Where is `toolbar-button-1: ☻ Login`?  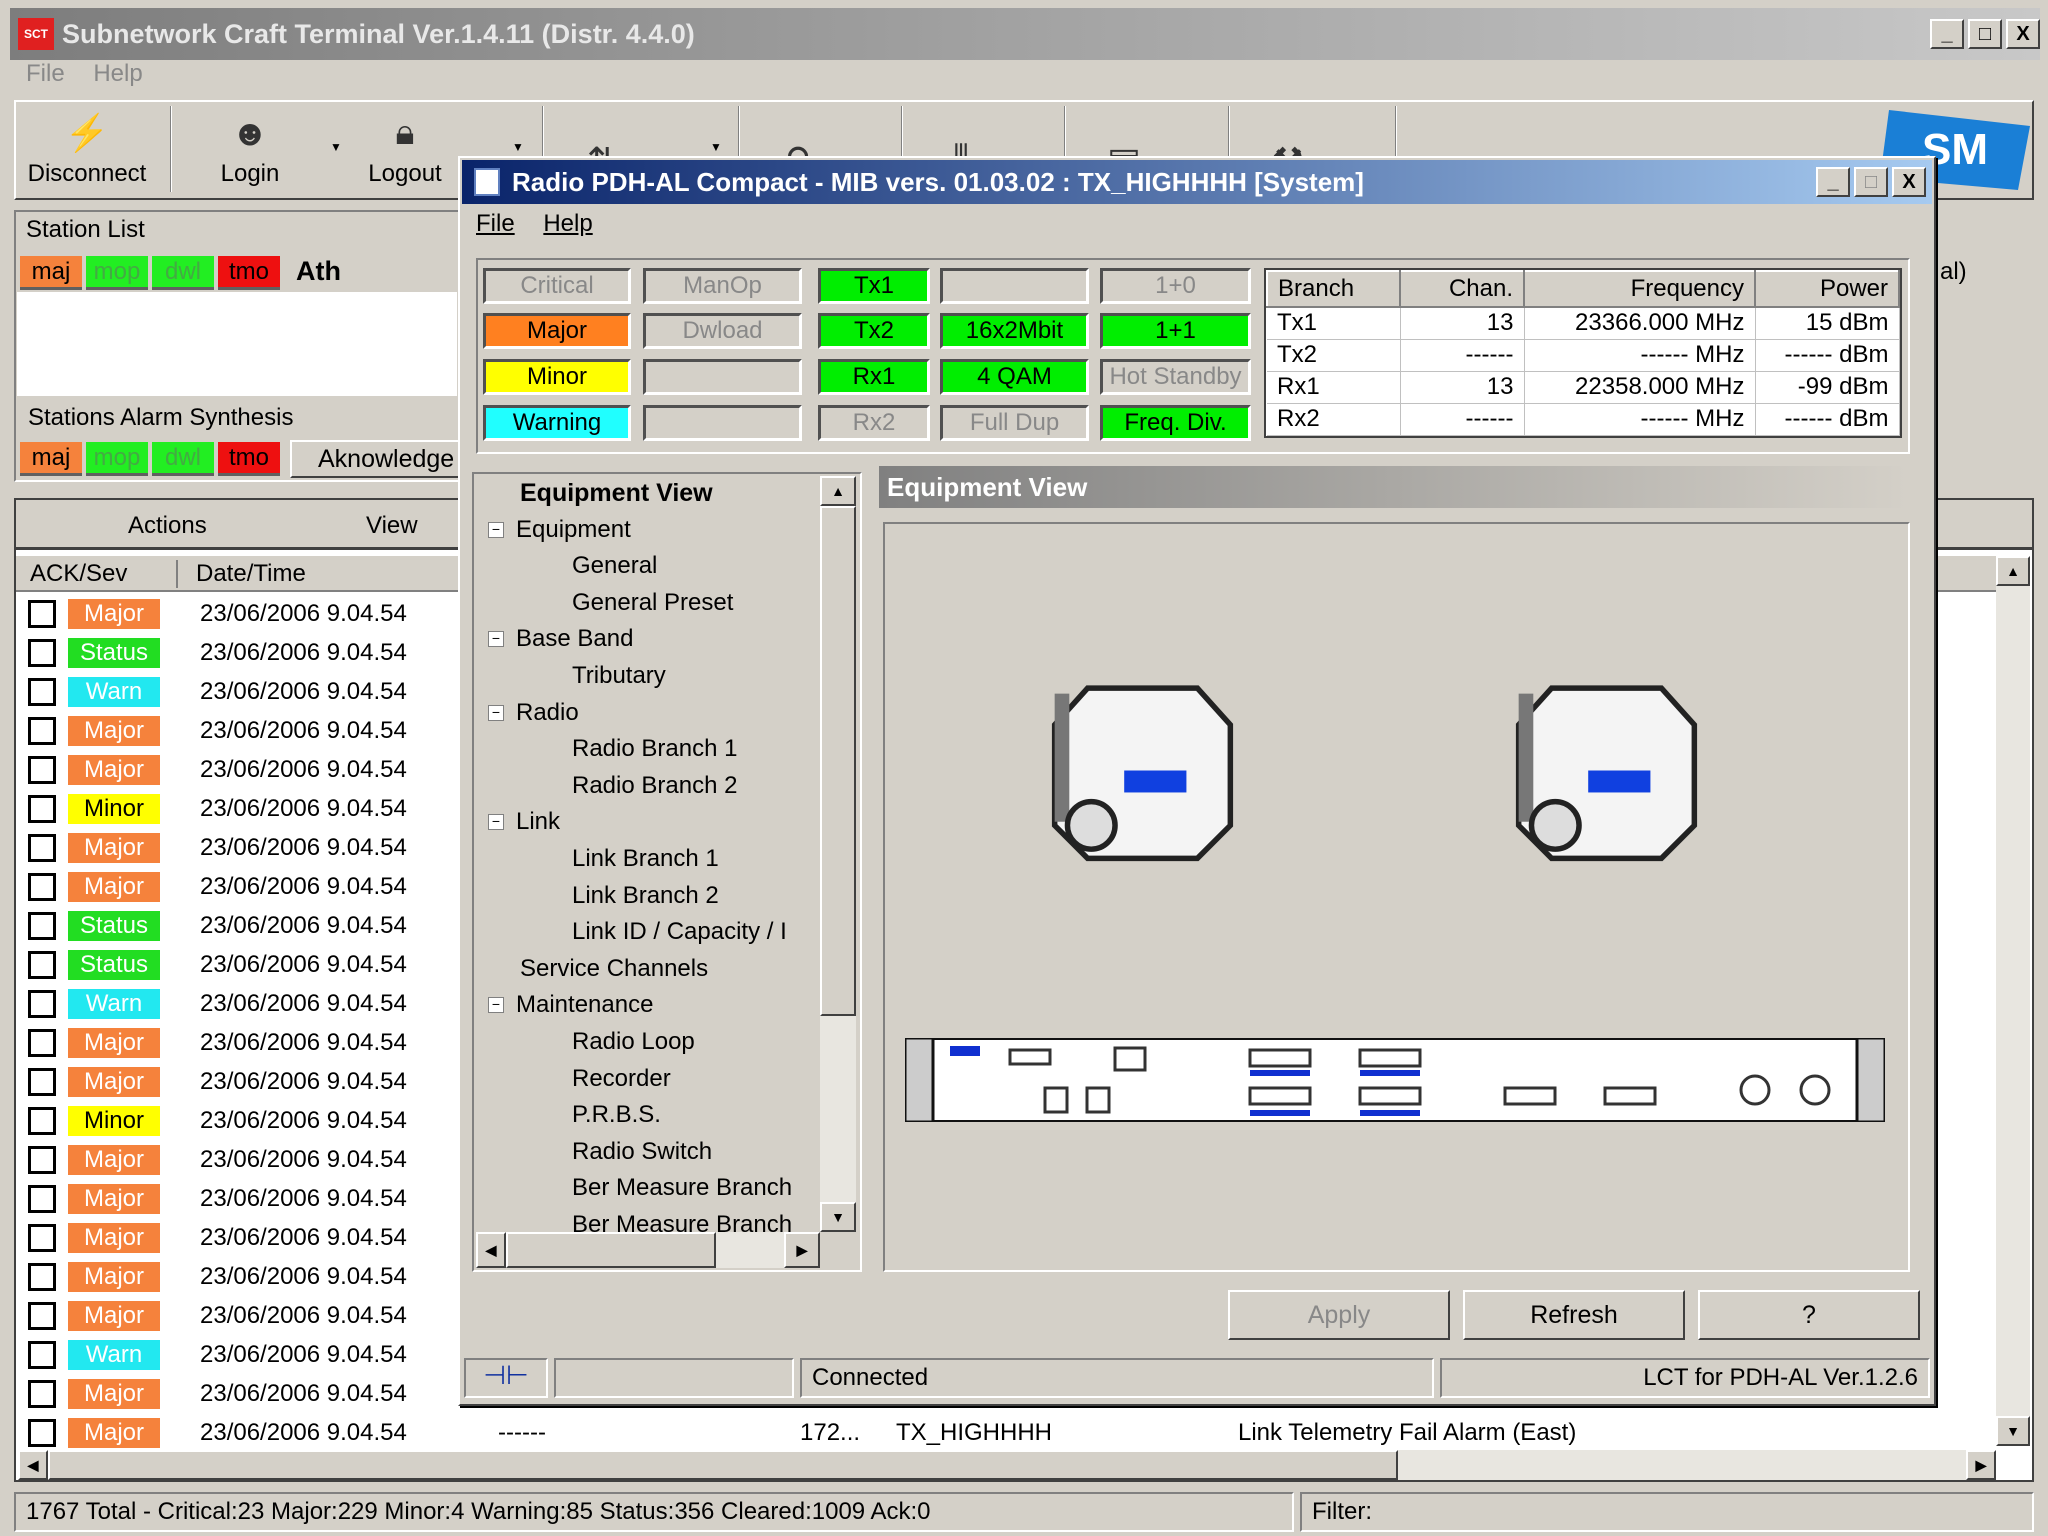 toolbar-button-1: ☻ Login is located at coordinates (250, 149).